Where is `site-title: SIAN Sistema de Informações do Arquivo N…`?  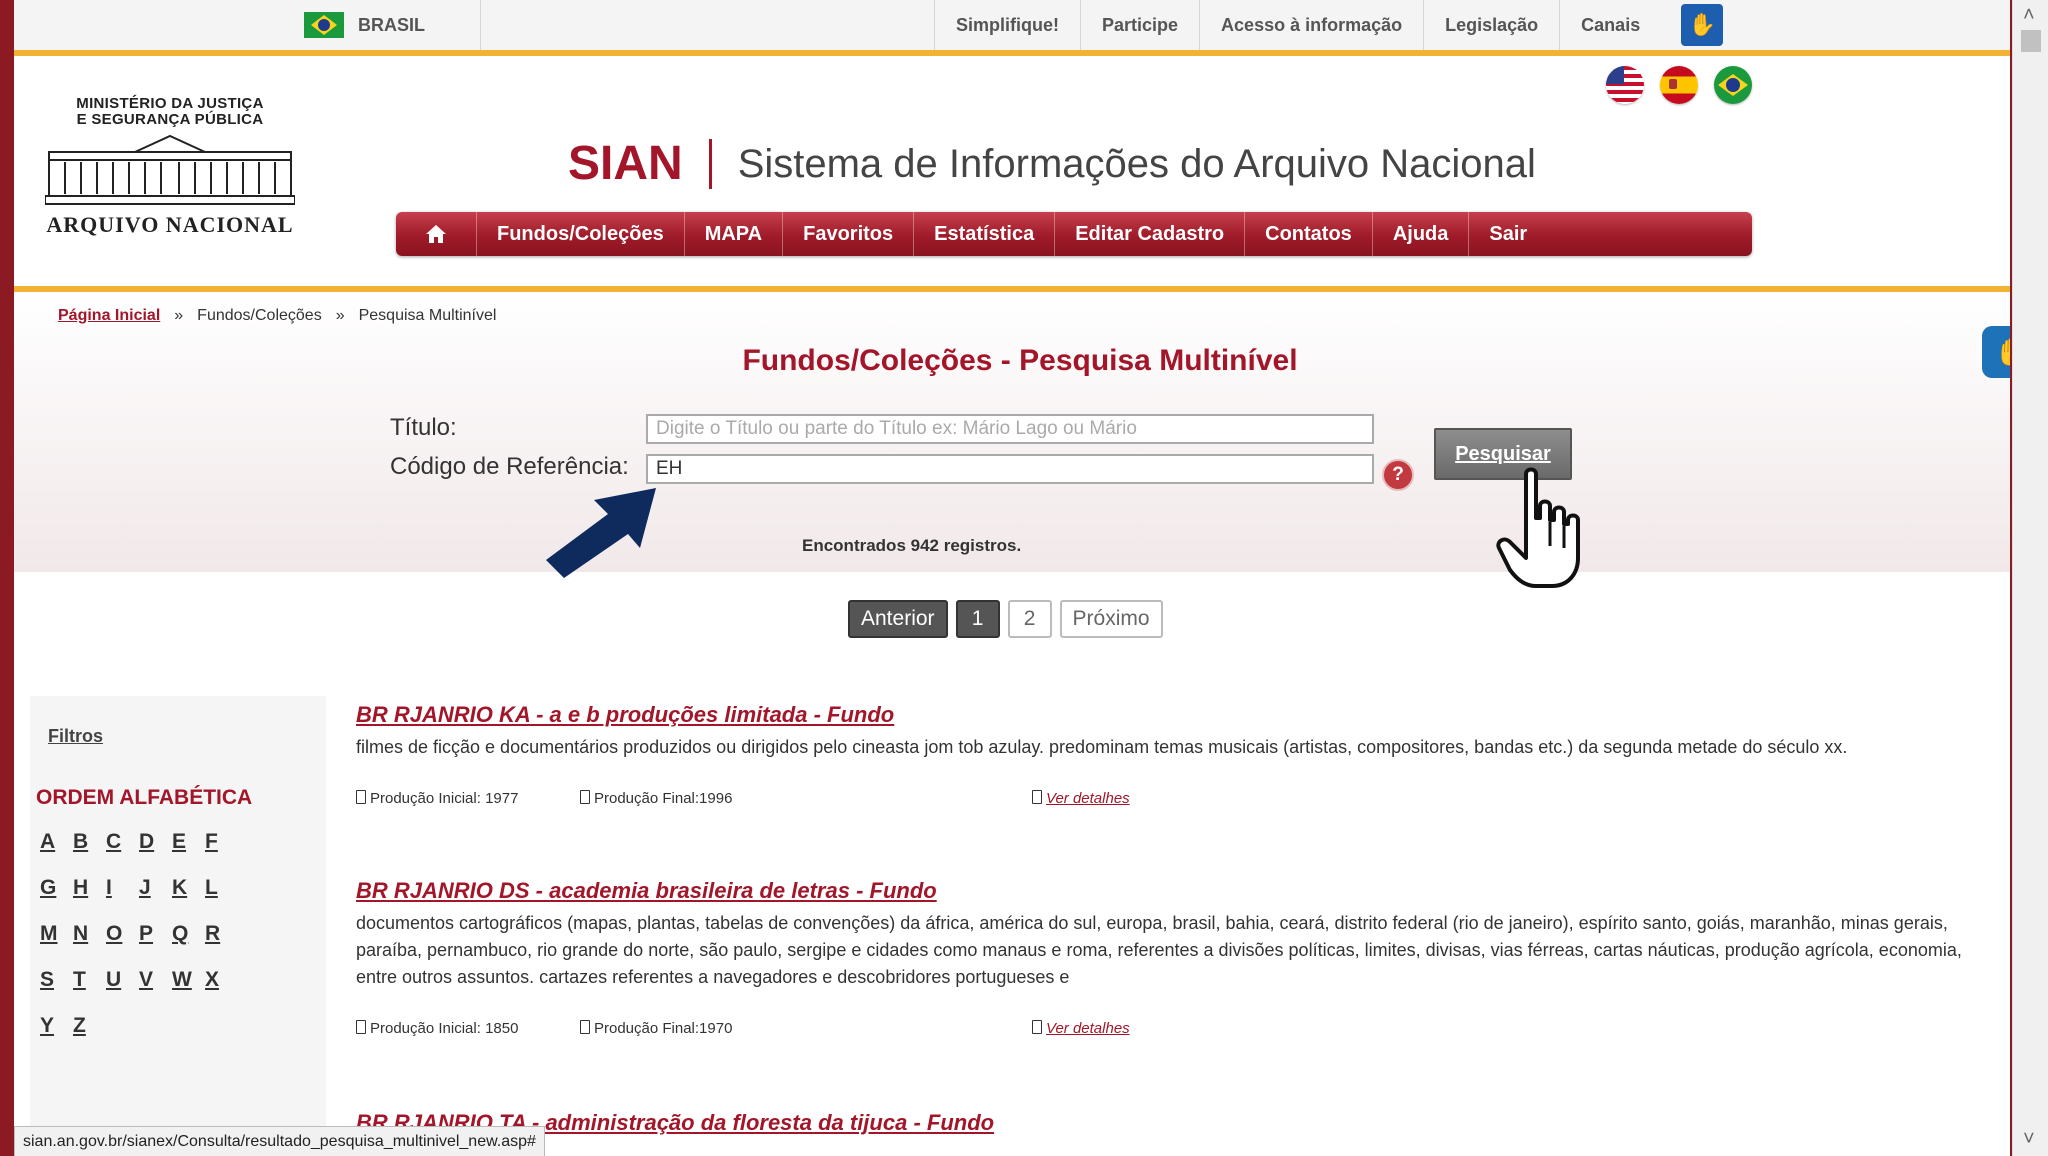
site-title: SIAN Sistema de Informações do Arquivo N… is located at coordinates (1052, 164).